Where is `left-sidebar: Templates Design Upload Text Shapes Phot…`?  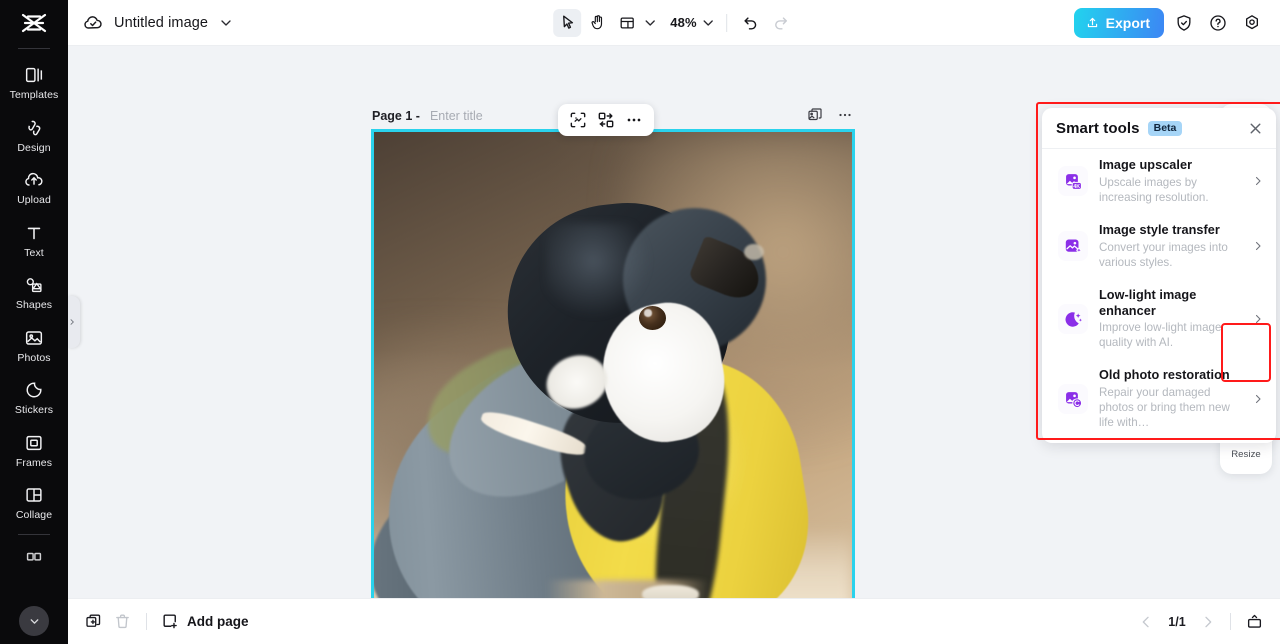
left-sidebar: Templates Design Upload Text Shapes Phot… is located at coordinates (40, 322).